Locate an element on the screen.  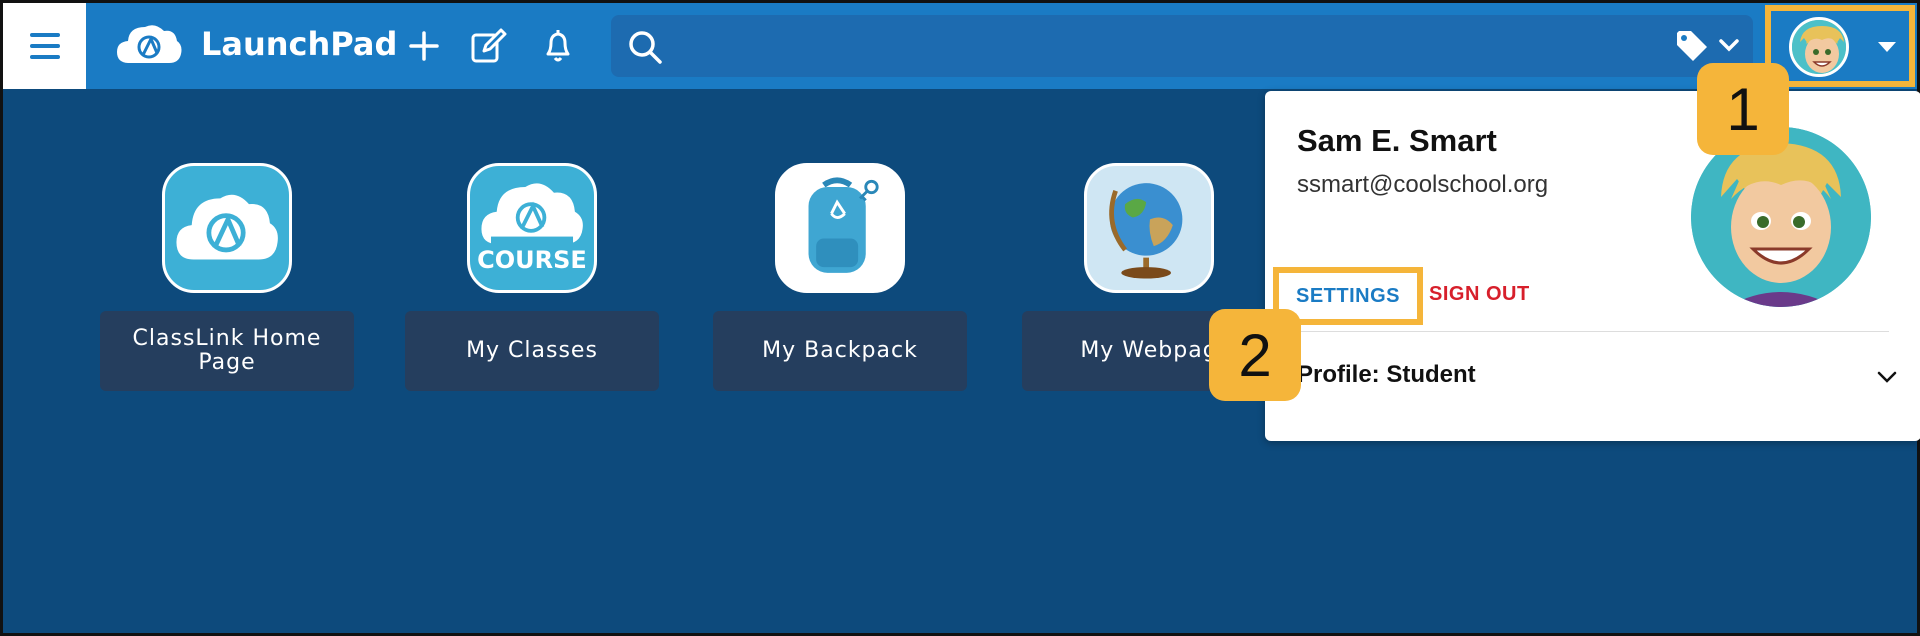
search-bar is located at coordinates (1182, 46).